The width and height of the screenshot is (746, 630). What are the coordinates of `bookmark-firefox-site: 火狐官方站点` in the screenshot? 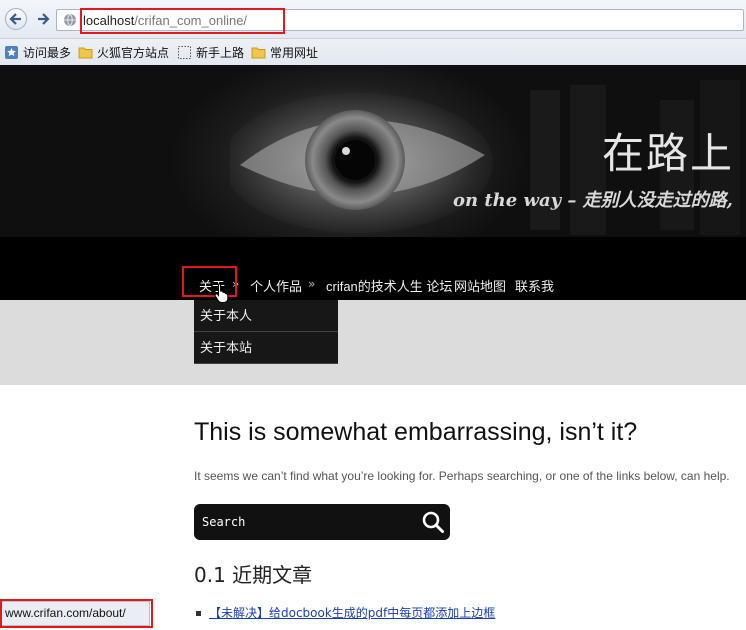 It's located at (123, 52).